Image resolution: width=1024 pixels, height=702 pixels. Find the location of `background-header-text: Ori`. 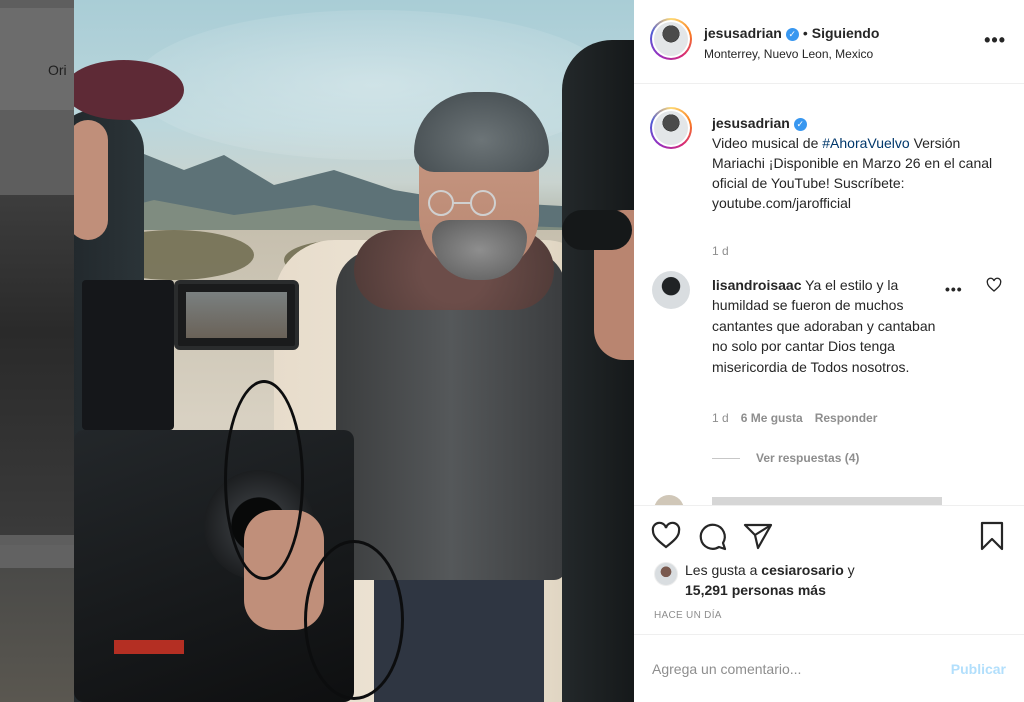

background-header-text: Ori is located at coordinates (57, 70).